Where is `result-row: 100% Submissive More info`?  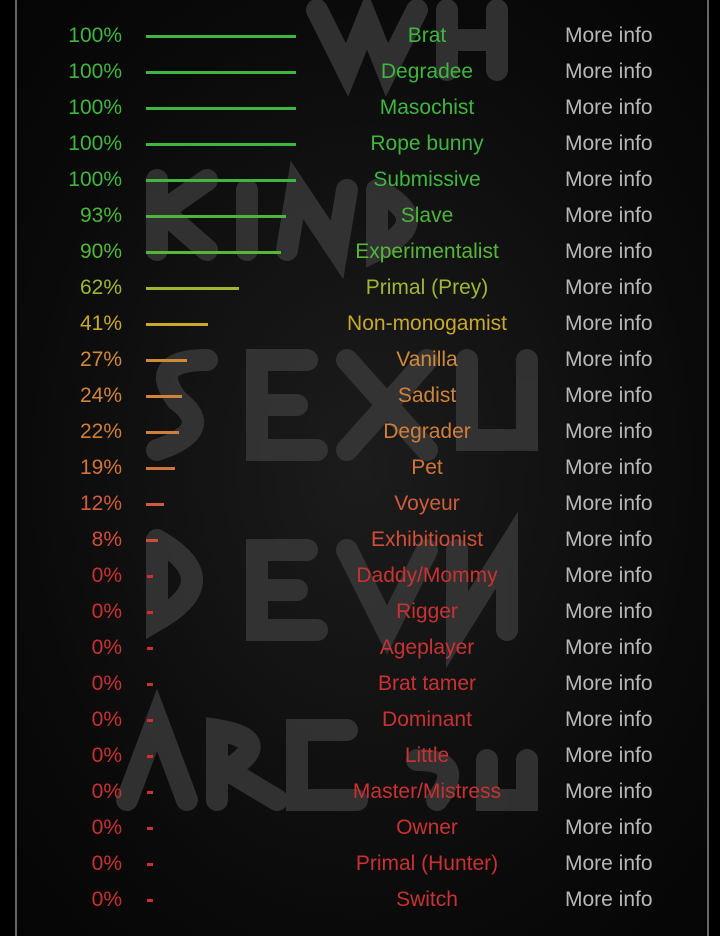 result-row: 100% Submissive More info is located at coordinates (362, 180).